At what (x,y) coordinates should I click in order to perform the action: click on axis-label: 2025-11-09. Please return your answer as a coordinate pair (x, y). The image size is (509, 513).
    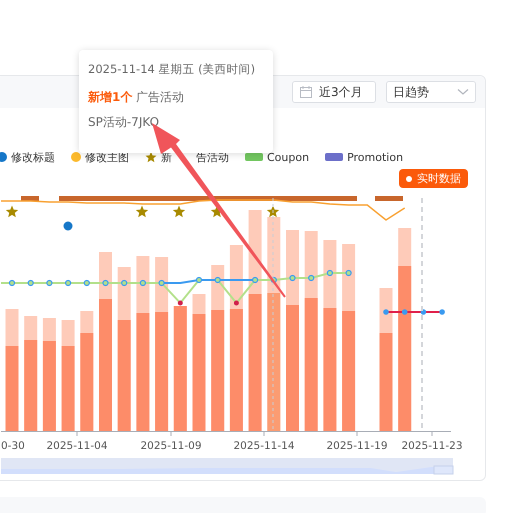
    Looking at the image, I should click on (171, 446).